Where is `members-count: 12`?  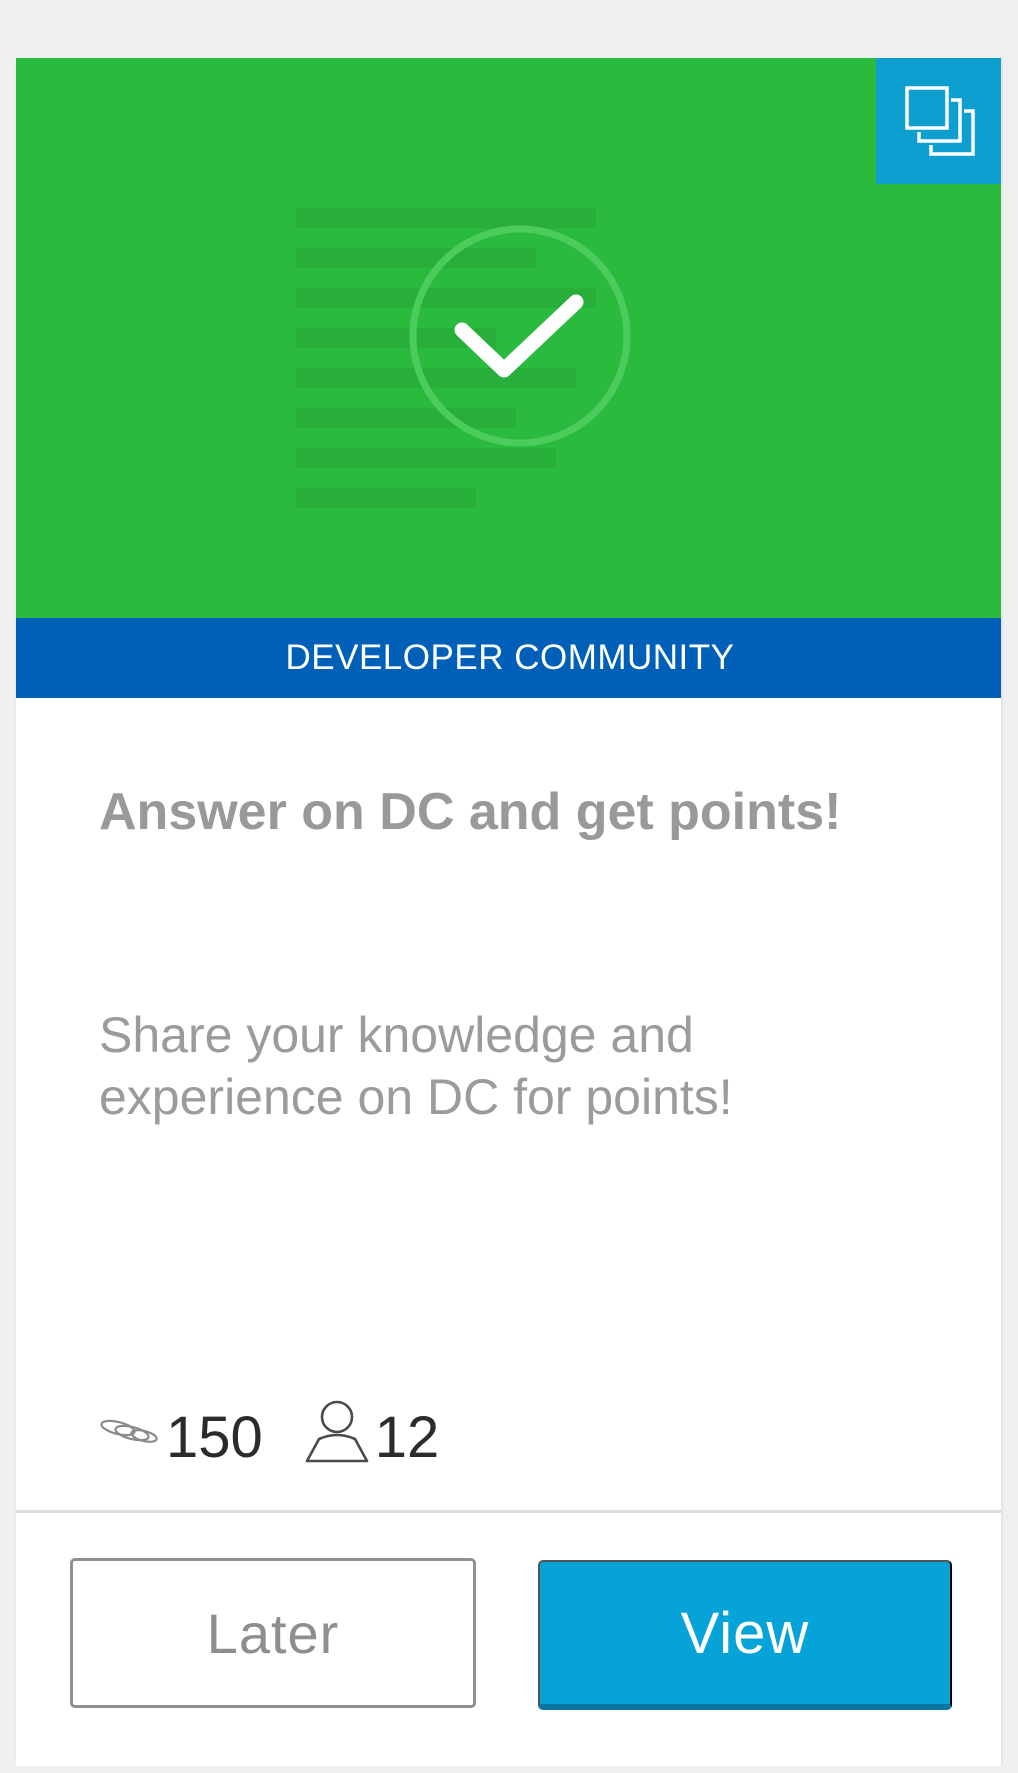 members-count: 12 is located at coordinates (407, 1437).